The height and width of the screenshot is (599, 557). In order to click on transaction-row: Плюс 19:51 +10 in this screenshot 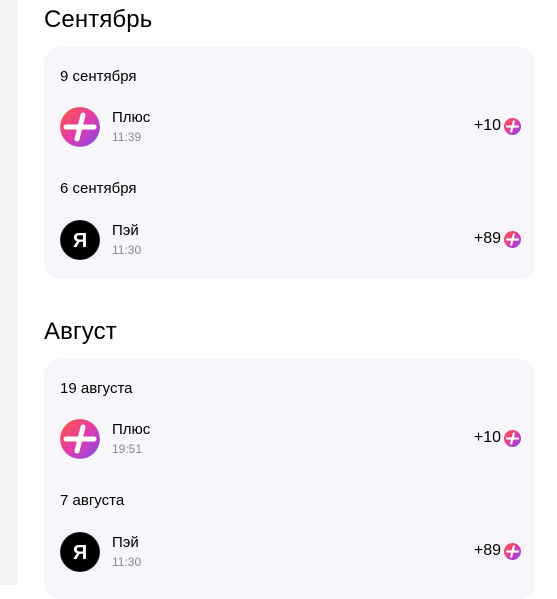, I will do `click(290, 440)`.